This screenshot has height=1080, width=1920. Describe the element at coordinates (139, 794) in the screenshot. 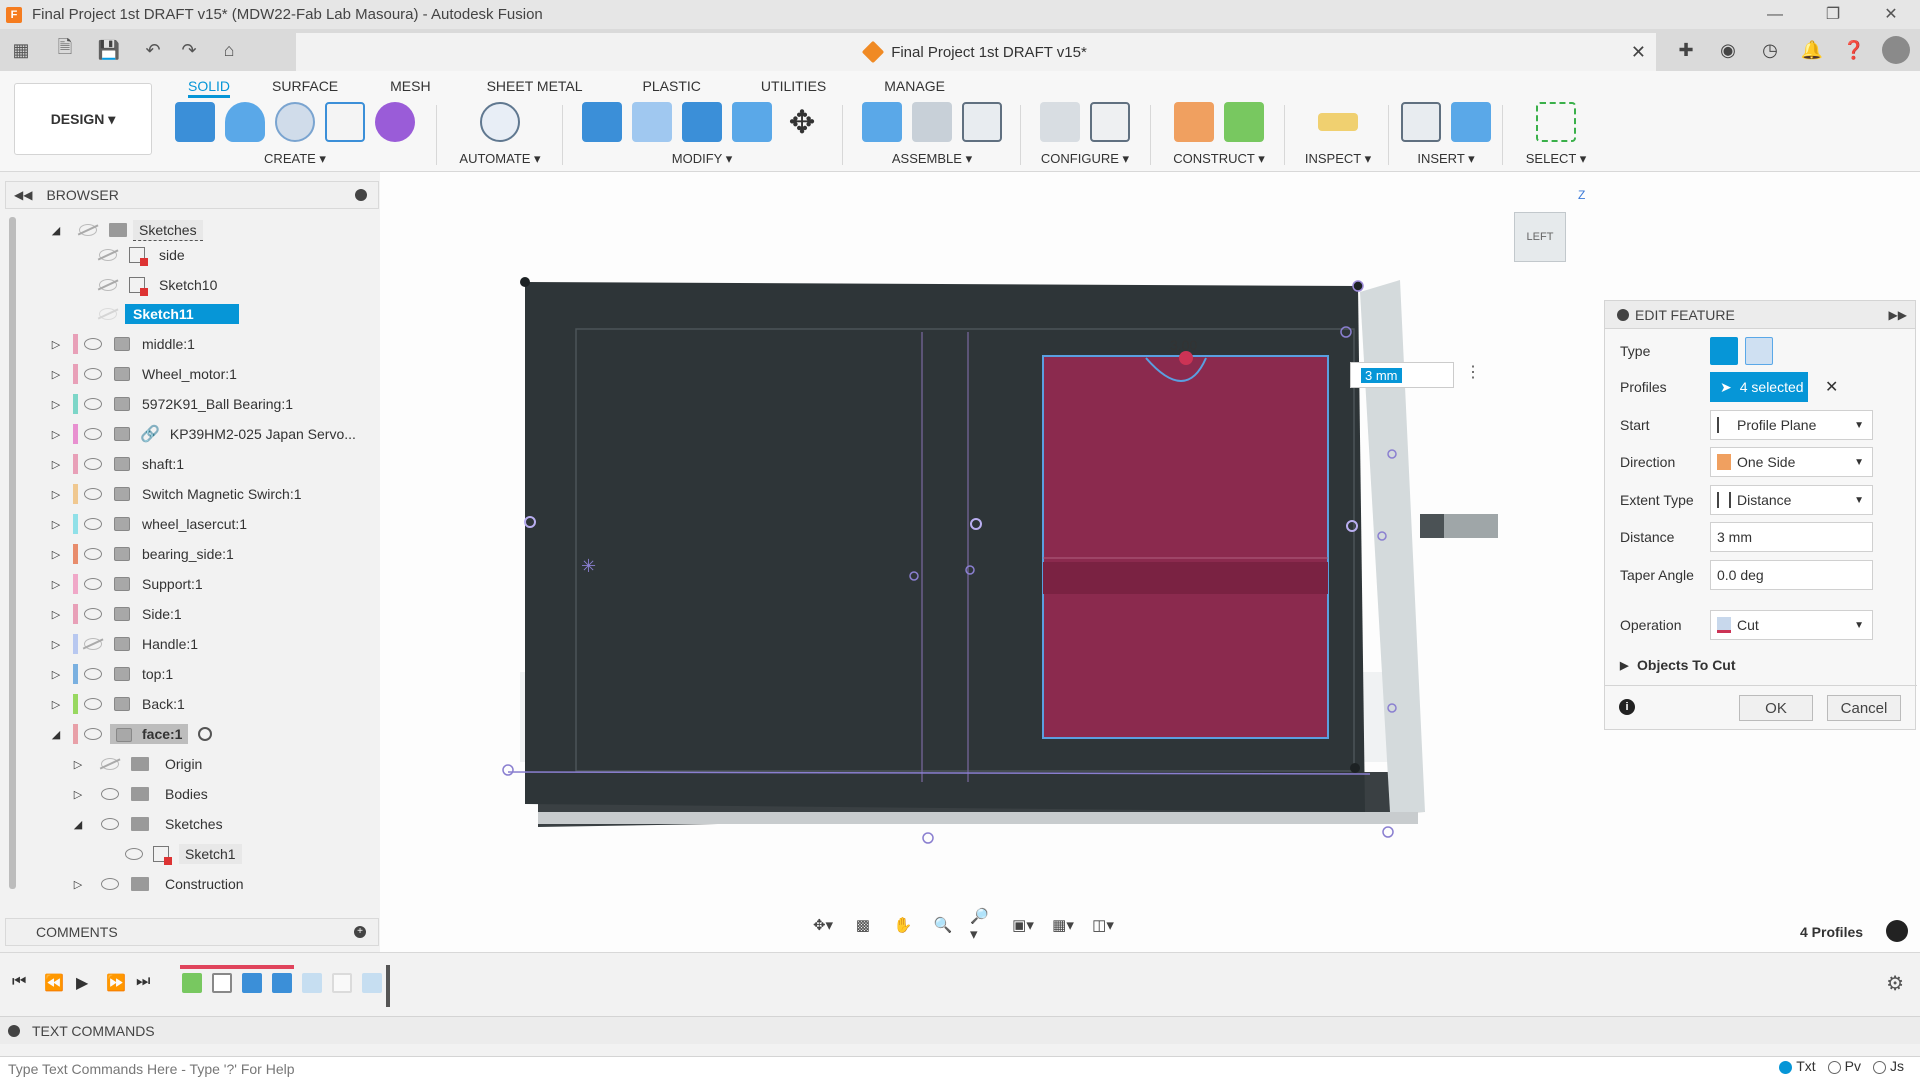

I see `tree-item-folder: ▷ Bodies` at that location.